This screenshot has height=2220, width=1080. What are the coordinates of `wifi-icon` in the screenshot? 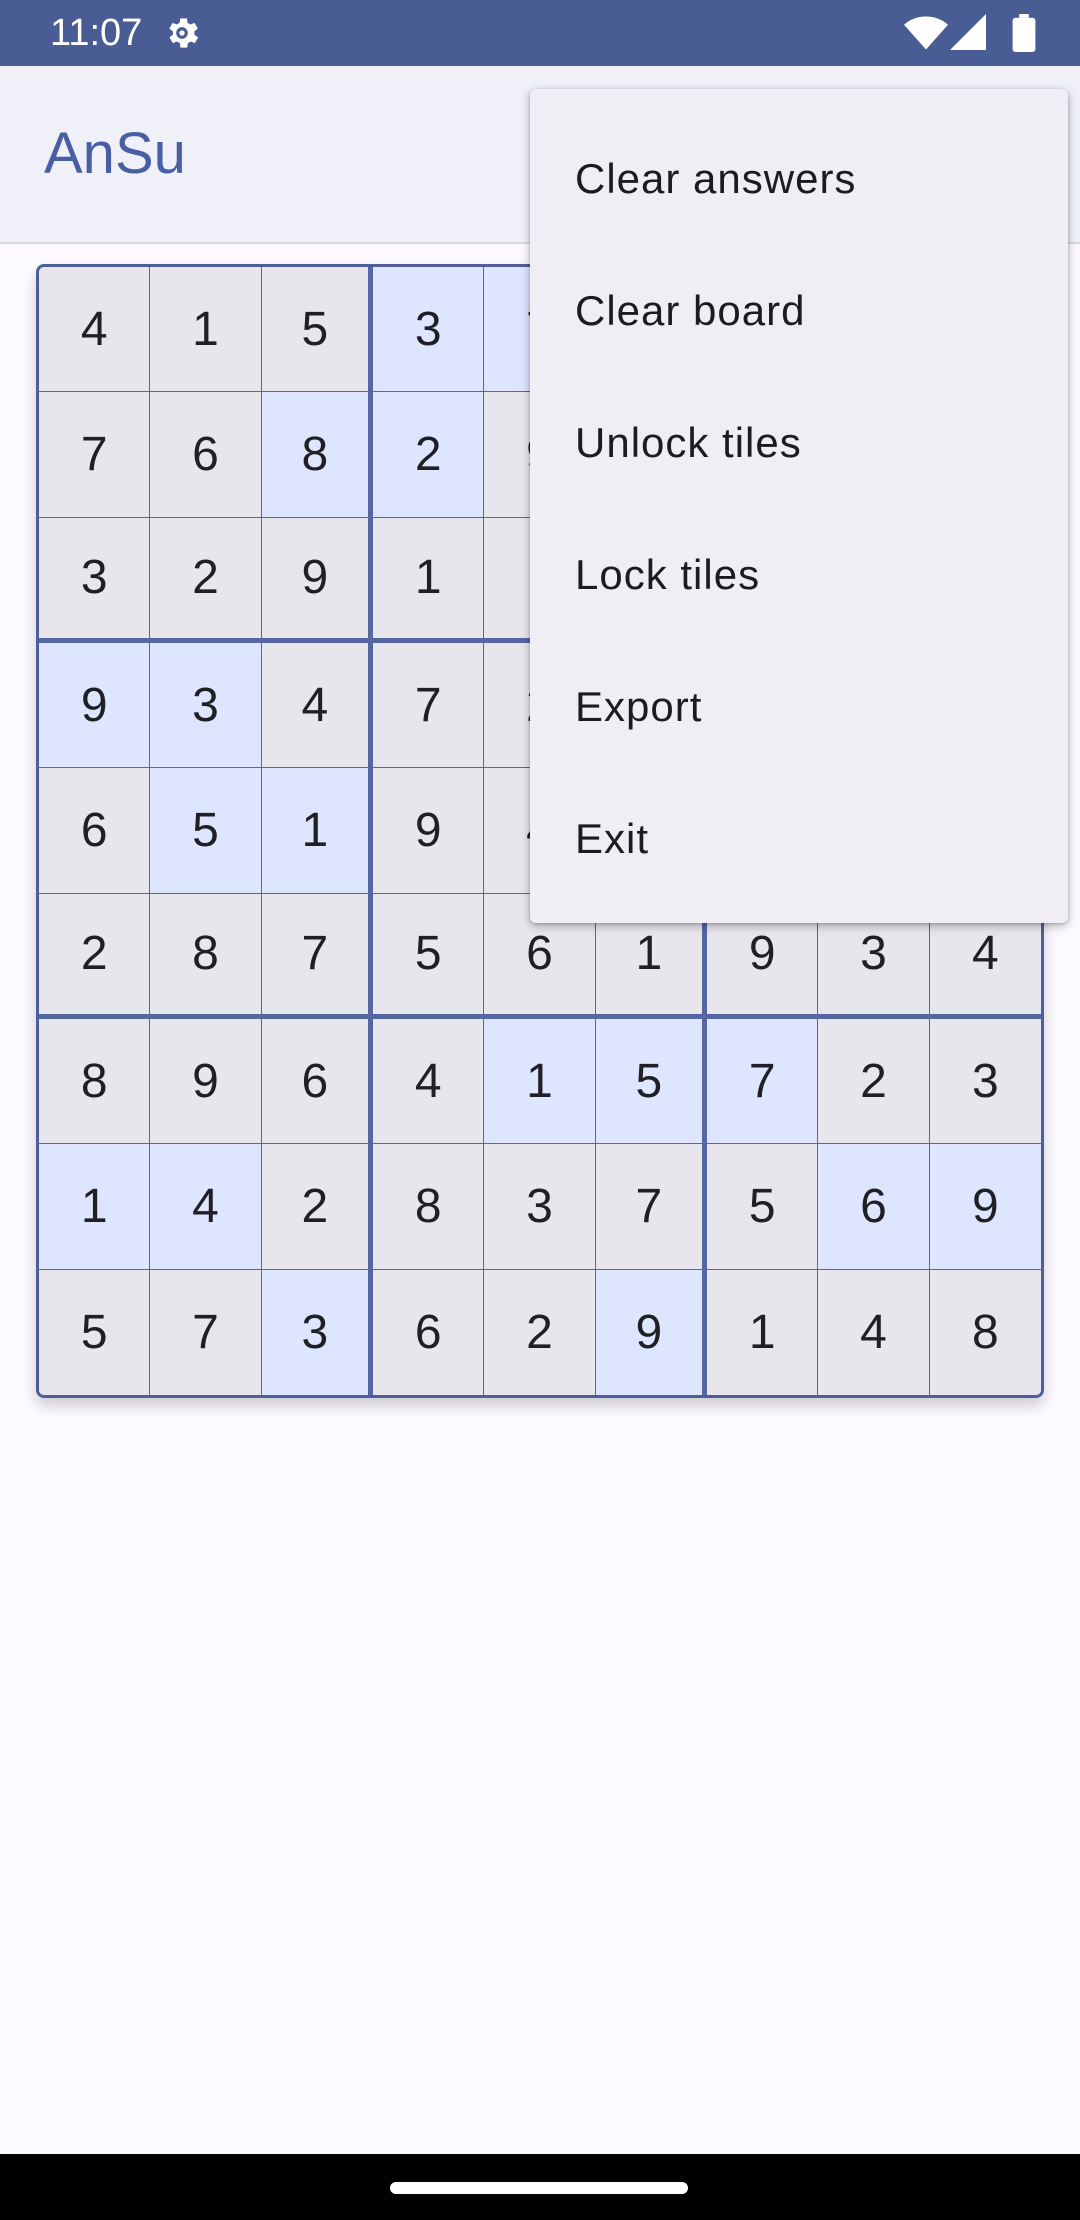 It's located at (926, 33).